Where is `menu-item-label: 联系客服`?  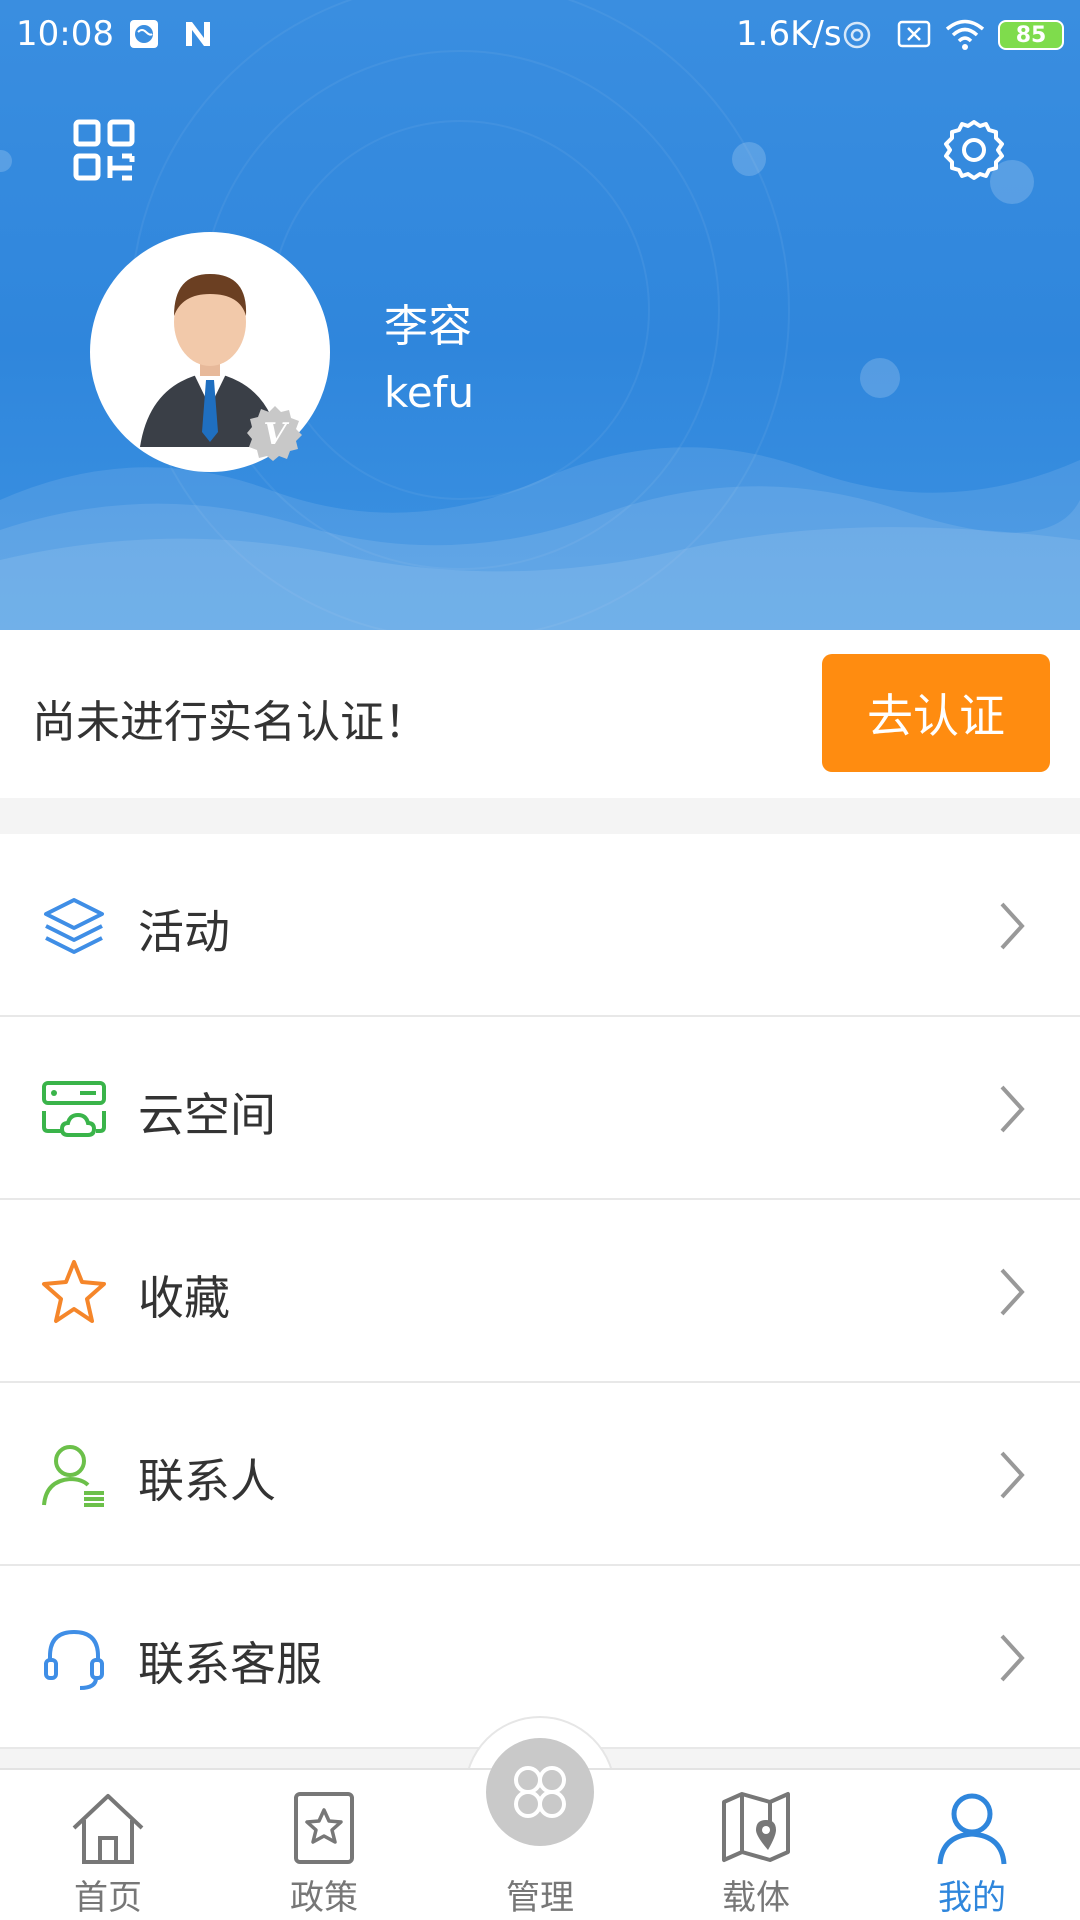 menu-item-label: 联系客服 is located at coordinates (230, 1664).